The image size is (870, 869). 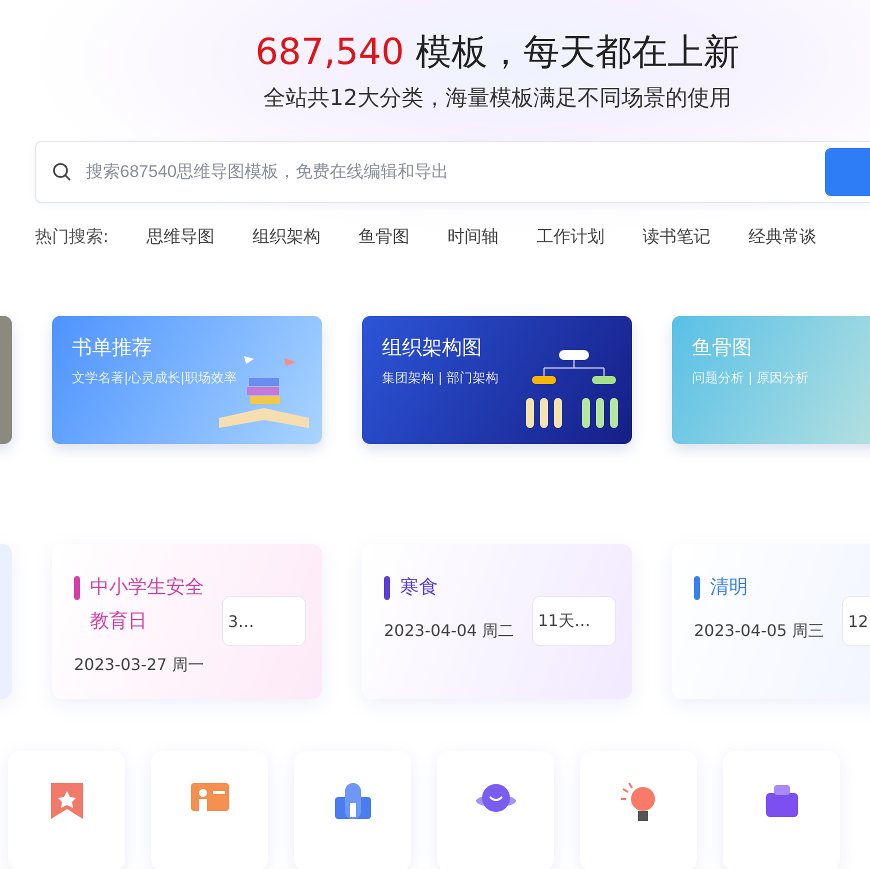 What do you see at coordinates (856, 621) in the screenshot?
I see `countdown-badge: 12` at bounding box center [856, 621].